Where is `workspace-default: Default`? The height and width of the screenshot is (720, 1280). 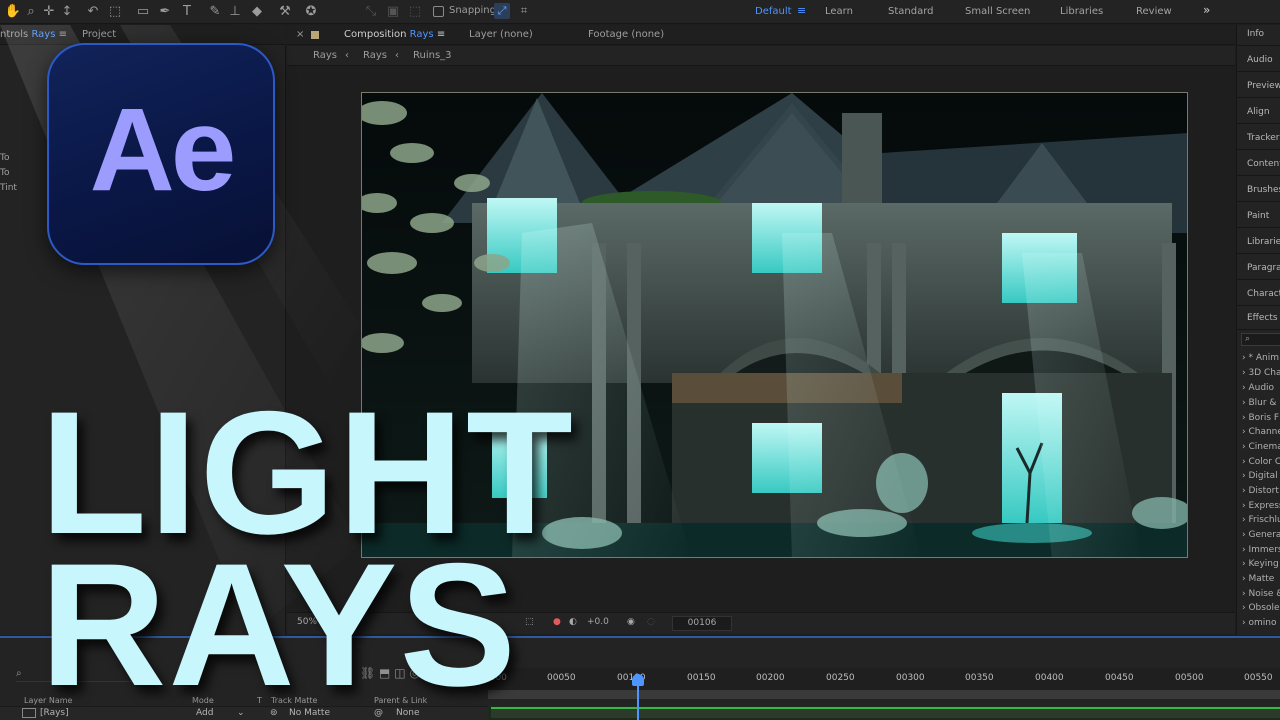
workspace-default: Default is located at coordinates (773, 11).